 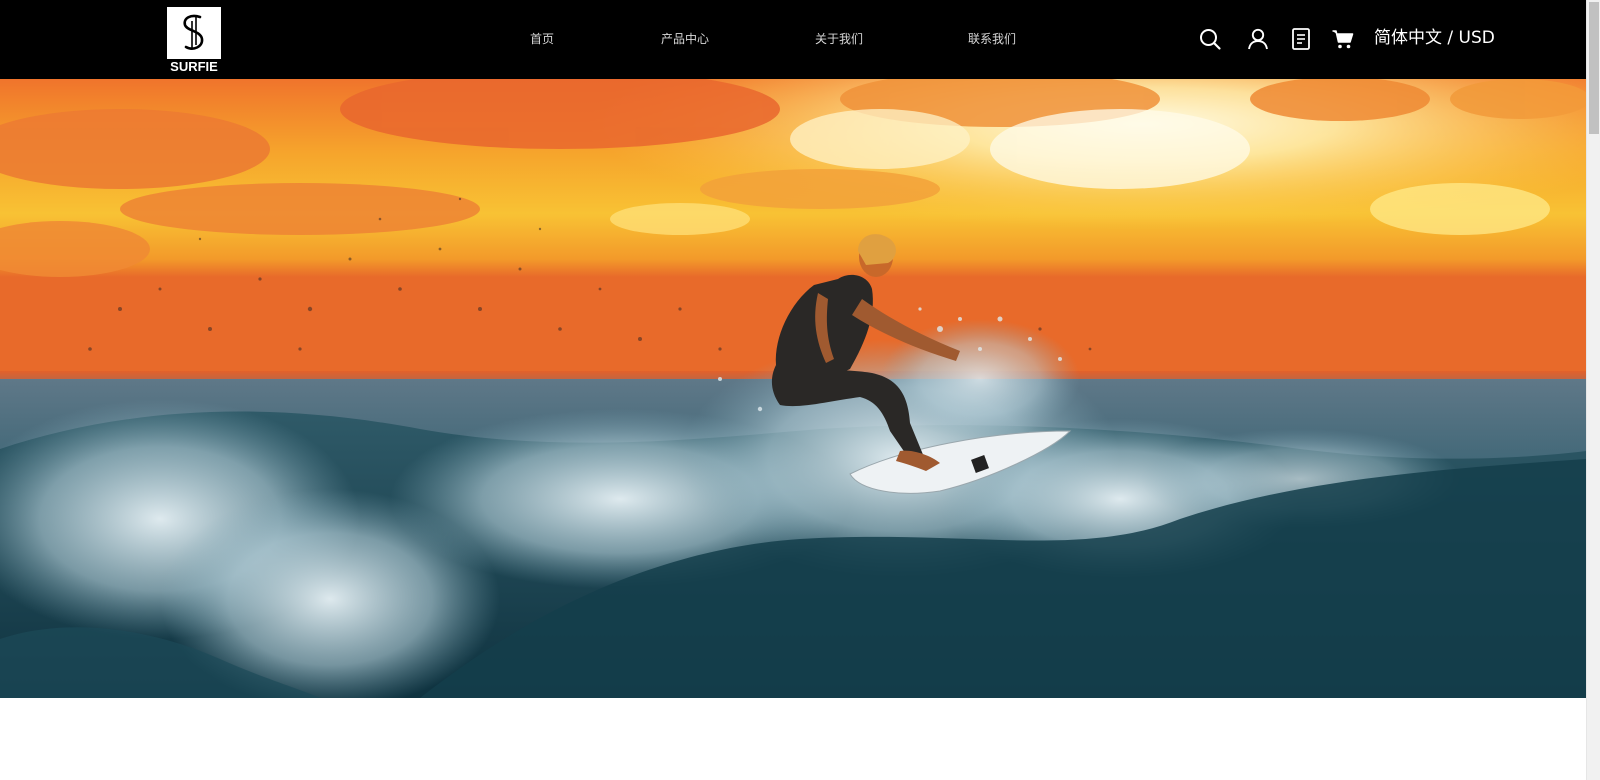 I want to click on scrollbar-thumb, so click(x=1594, y=68).